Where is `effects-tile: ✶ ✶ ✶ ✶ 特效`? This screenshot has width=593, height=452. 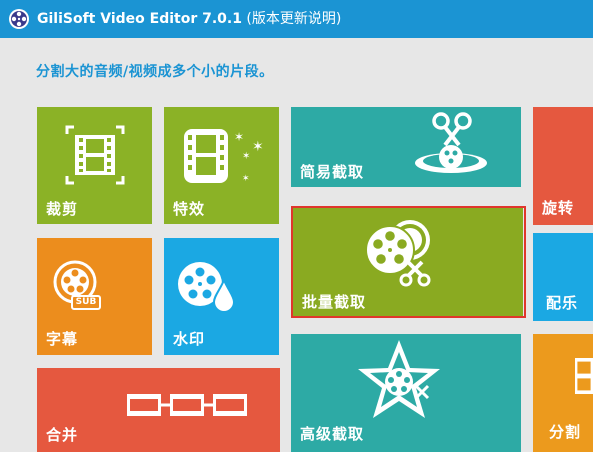 effects-tile: ✶ ✶ ✶ ✶ 特效 is located at coordinates (221, 165).